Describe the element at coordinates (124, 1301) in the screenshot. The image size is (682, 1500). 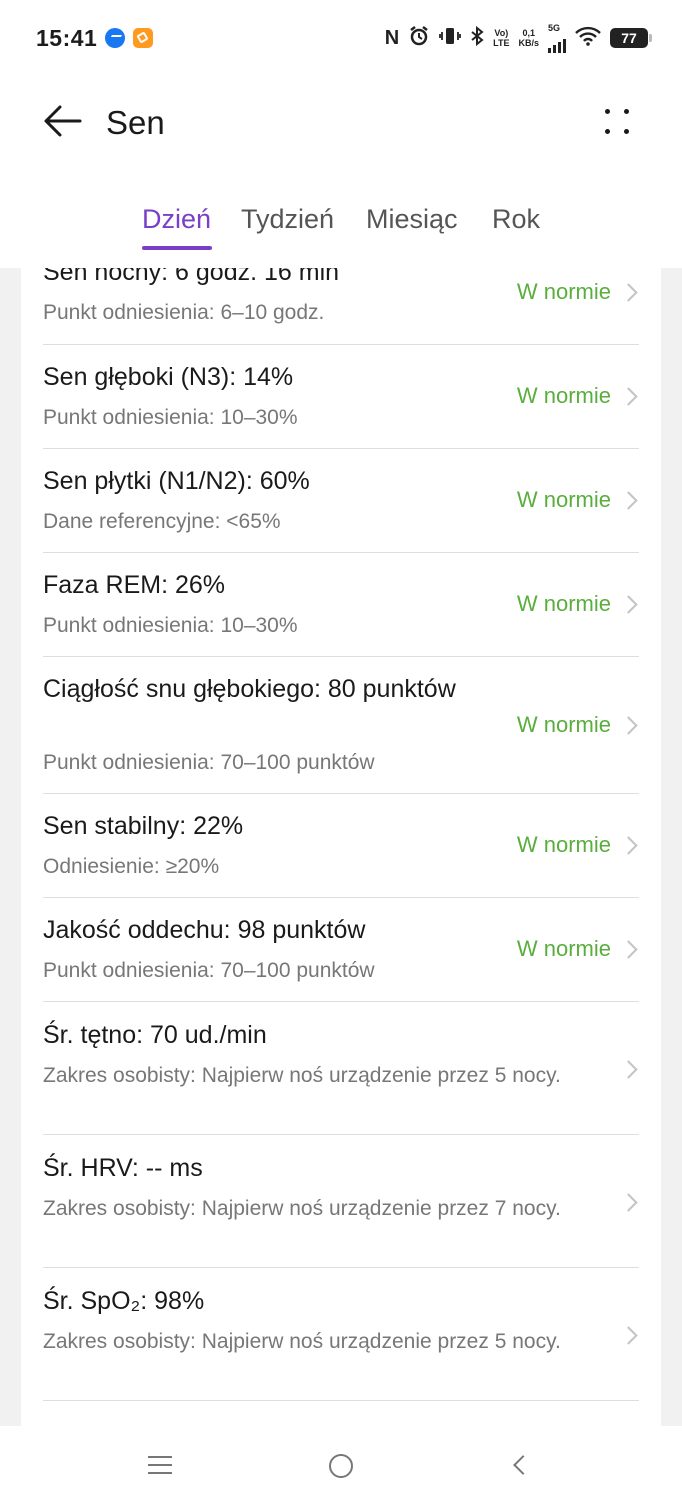
I see `metric-title: Śr. SpO₂: 98%` at that location.